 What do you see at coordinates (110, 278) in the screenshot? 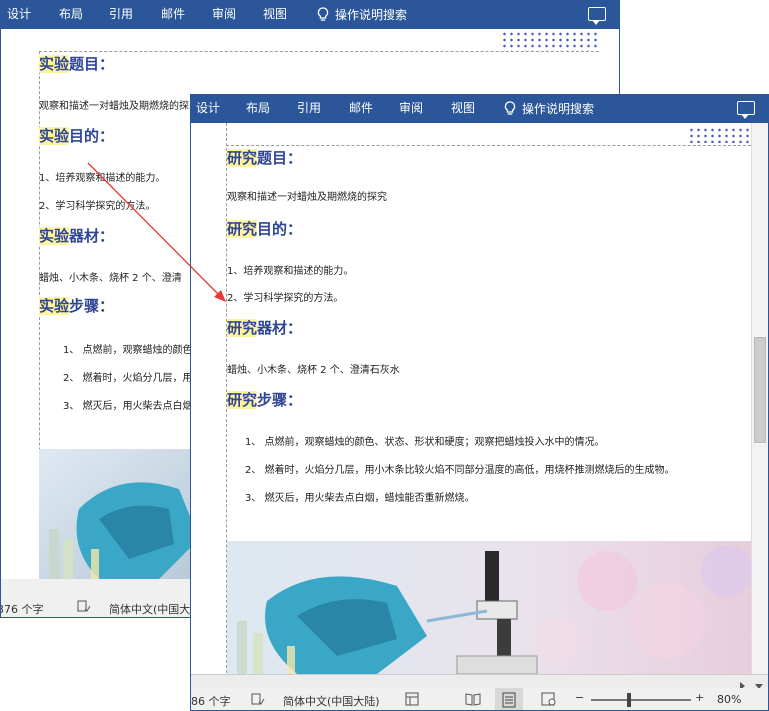
I see `equipment-text: 蜡烛、小木条、烧杯 2 个、澄清` at bounding box center [110, 278].